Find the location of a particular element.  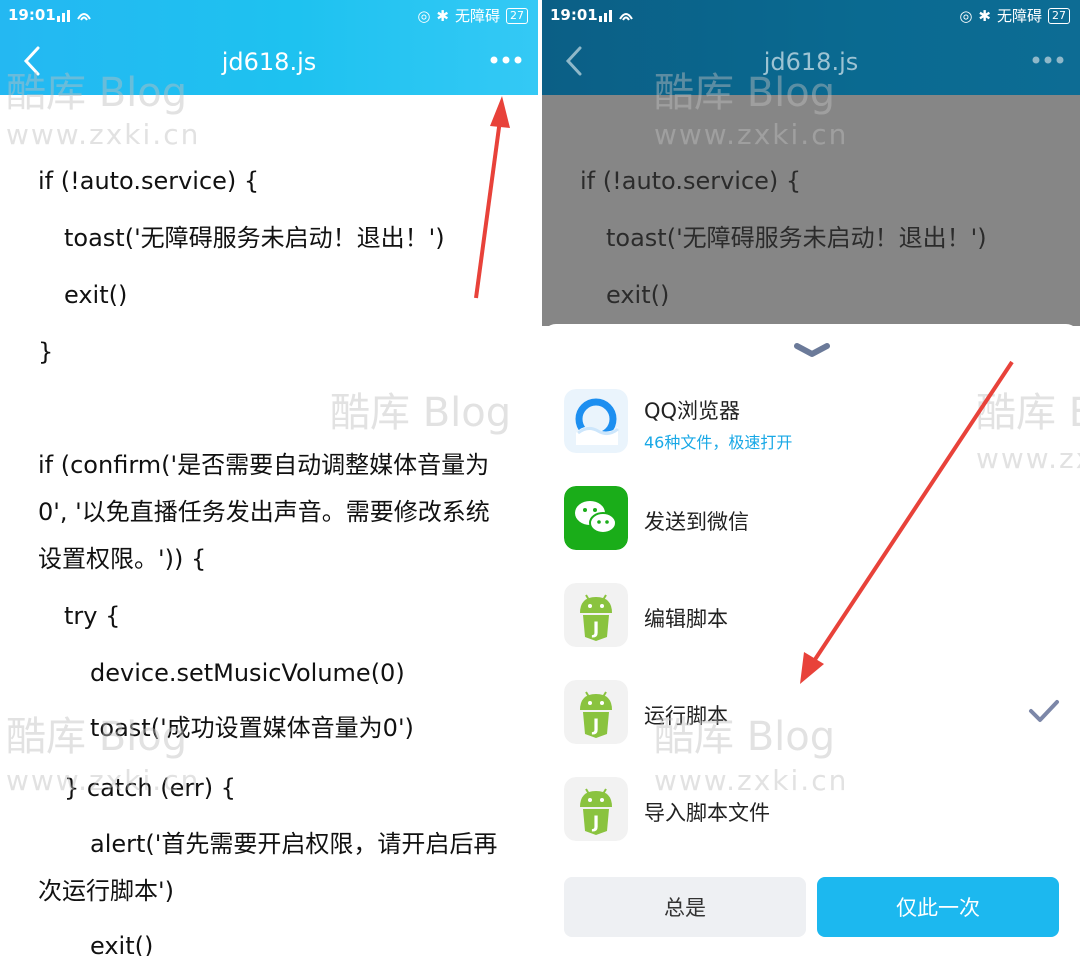

chooser-item-label: QQ浏览器 is located at coordinates (692, 411).